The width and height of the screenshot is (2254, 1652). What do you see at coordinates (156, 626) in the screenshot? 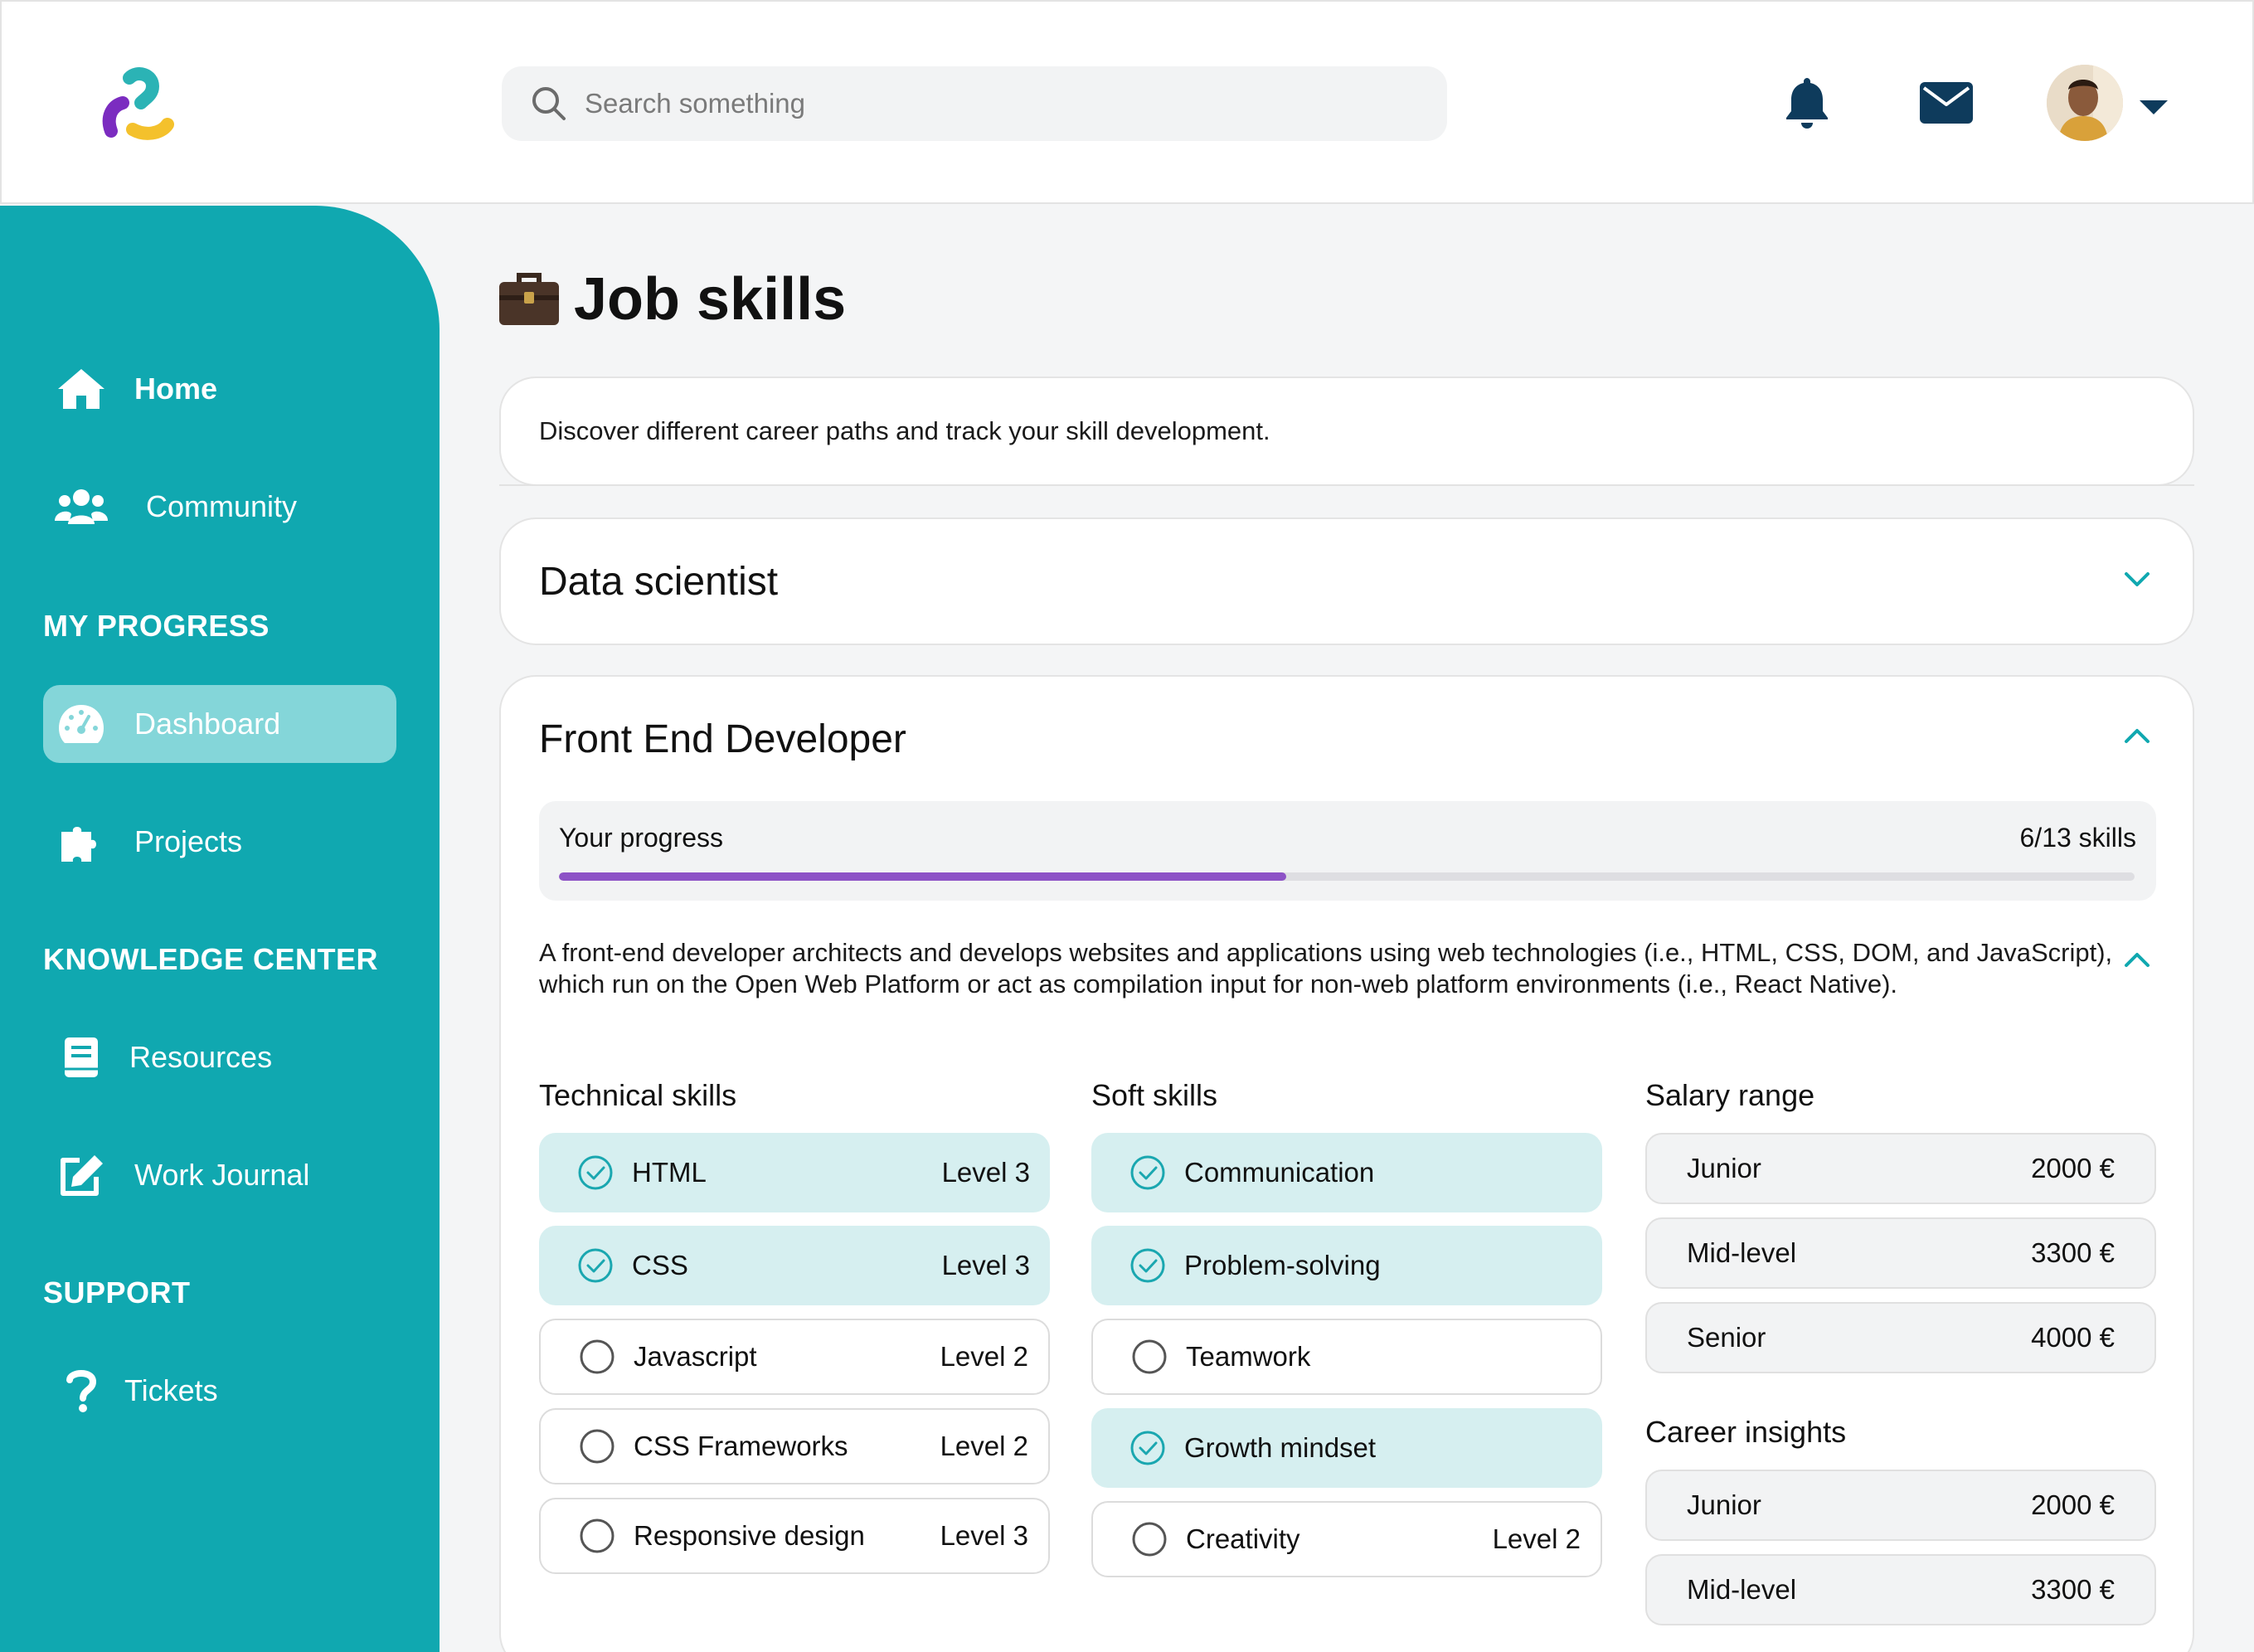
I see `section-title-my-progress: MY PROGRESS` at bounding box center [156, 626].